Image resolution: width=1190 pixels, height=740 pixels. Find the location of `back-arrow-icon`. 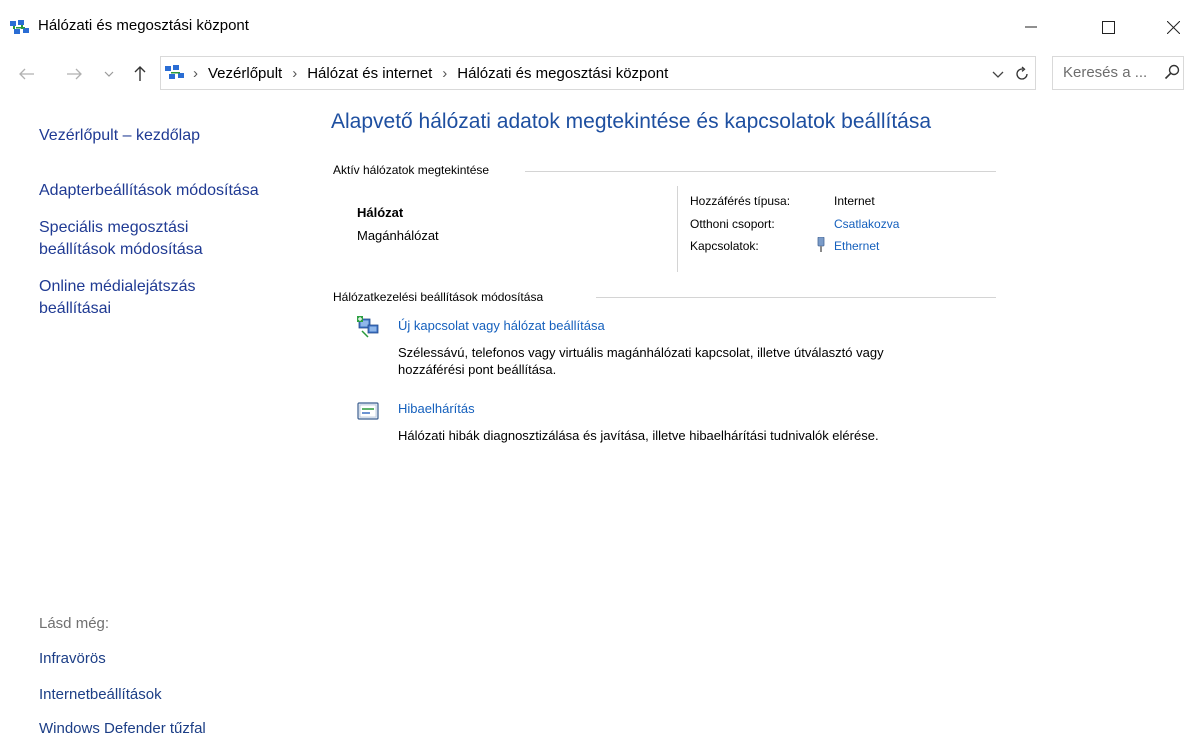

back-arrow-icon is located at coordinates (26, 74).